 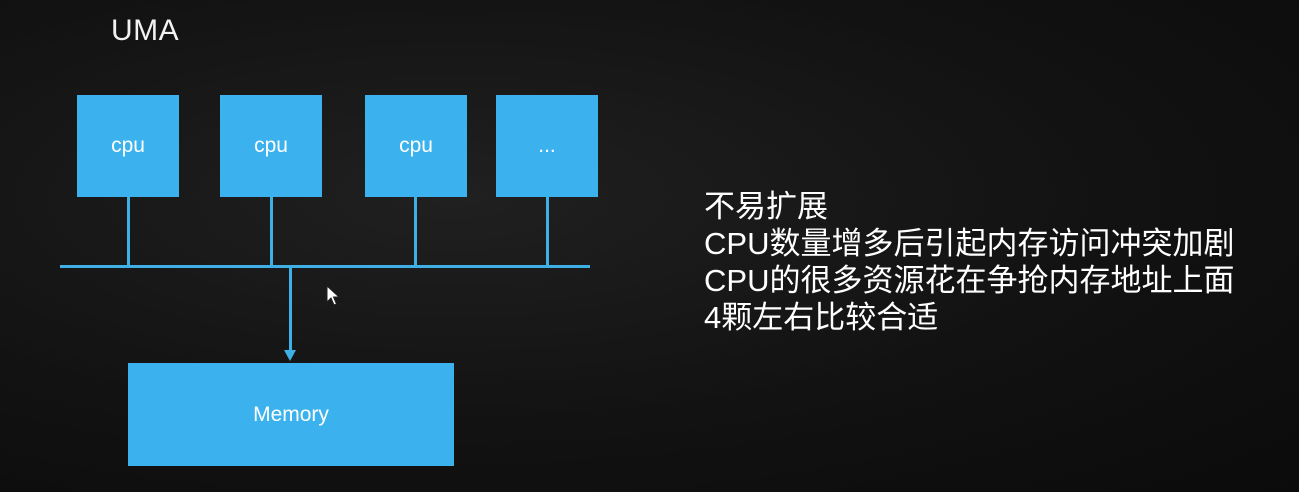 I want to click on diagram-title: UMA, so click(x=145, y=30).